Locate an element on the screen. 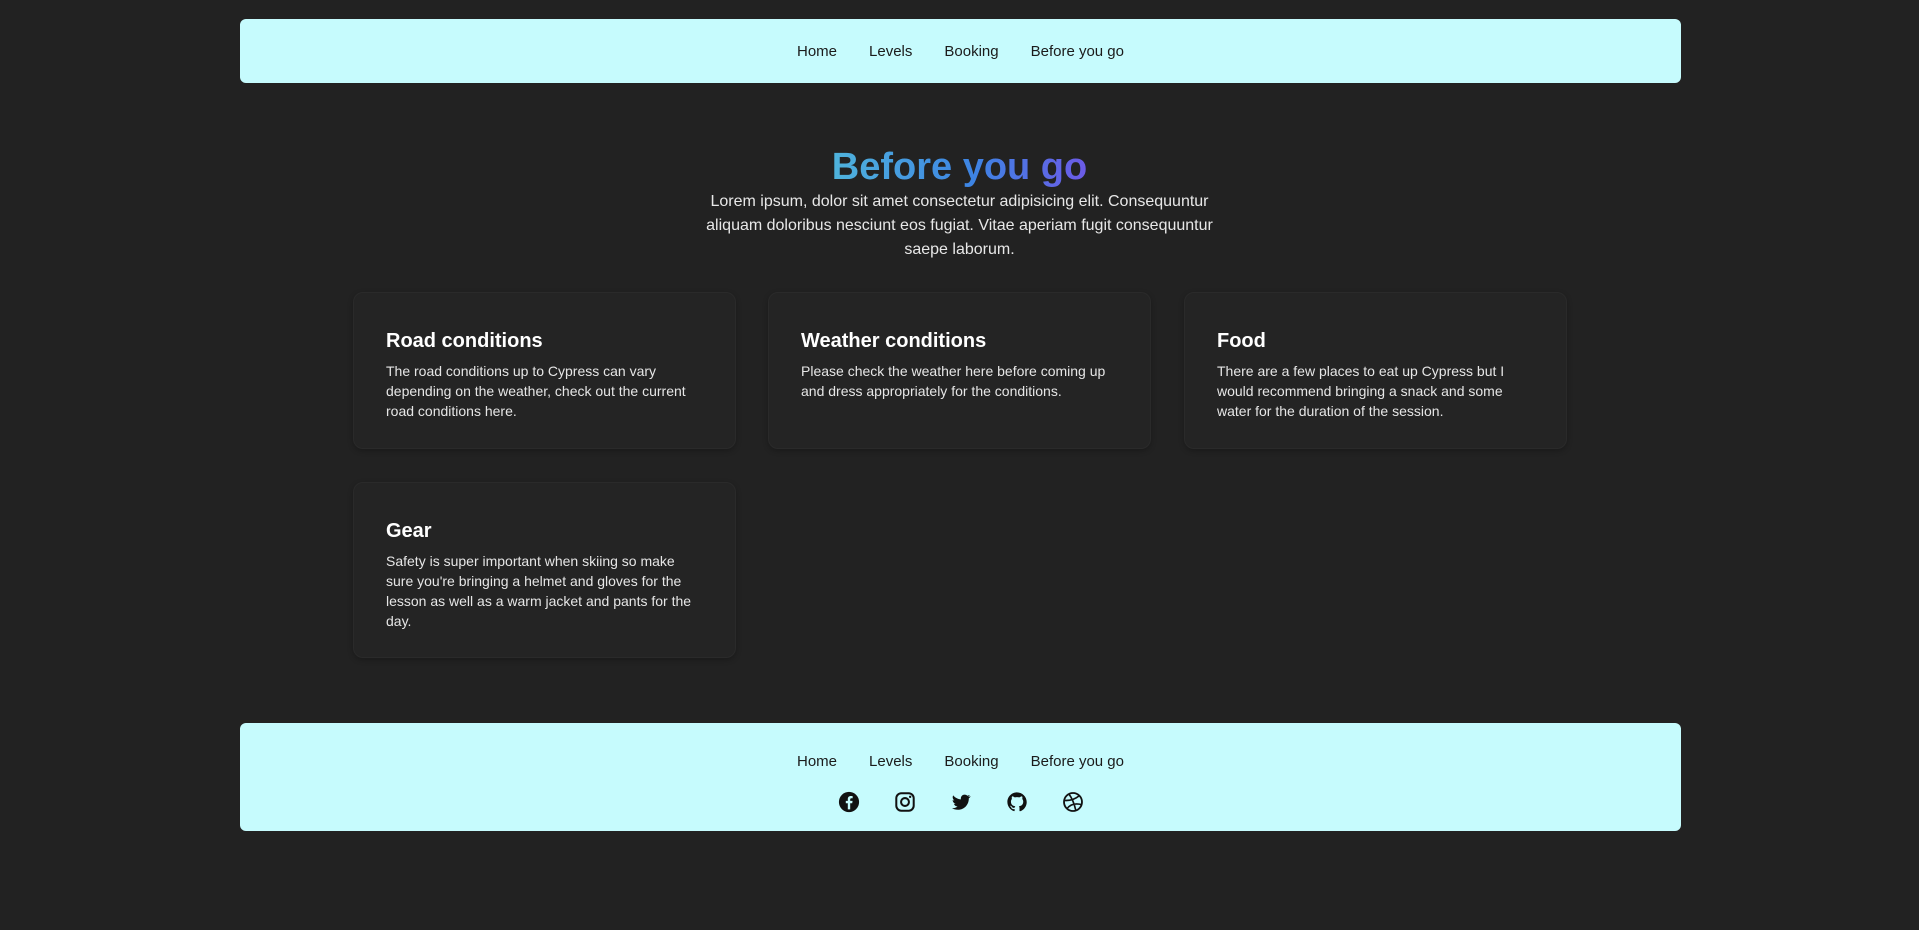 This screenshot has height=930, width=1919. card-title: Weather conditions is located at coordinates (894, 341).